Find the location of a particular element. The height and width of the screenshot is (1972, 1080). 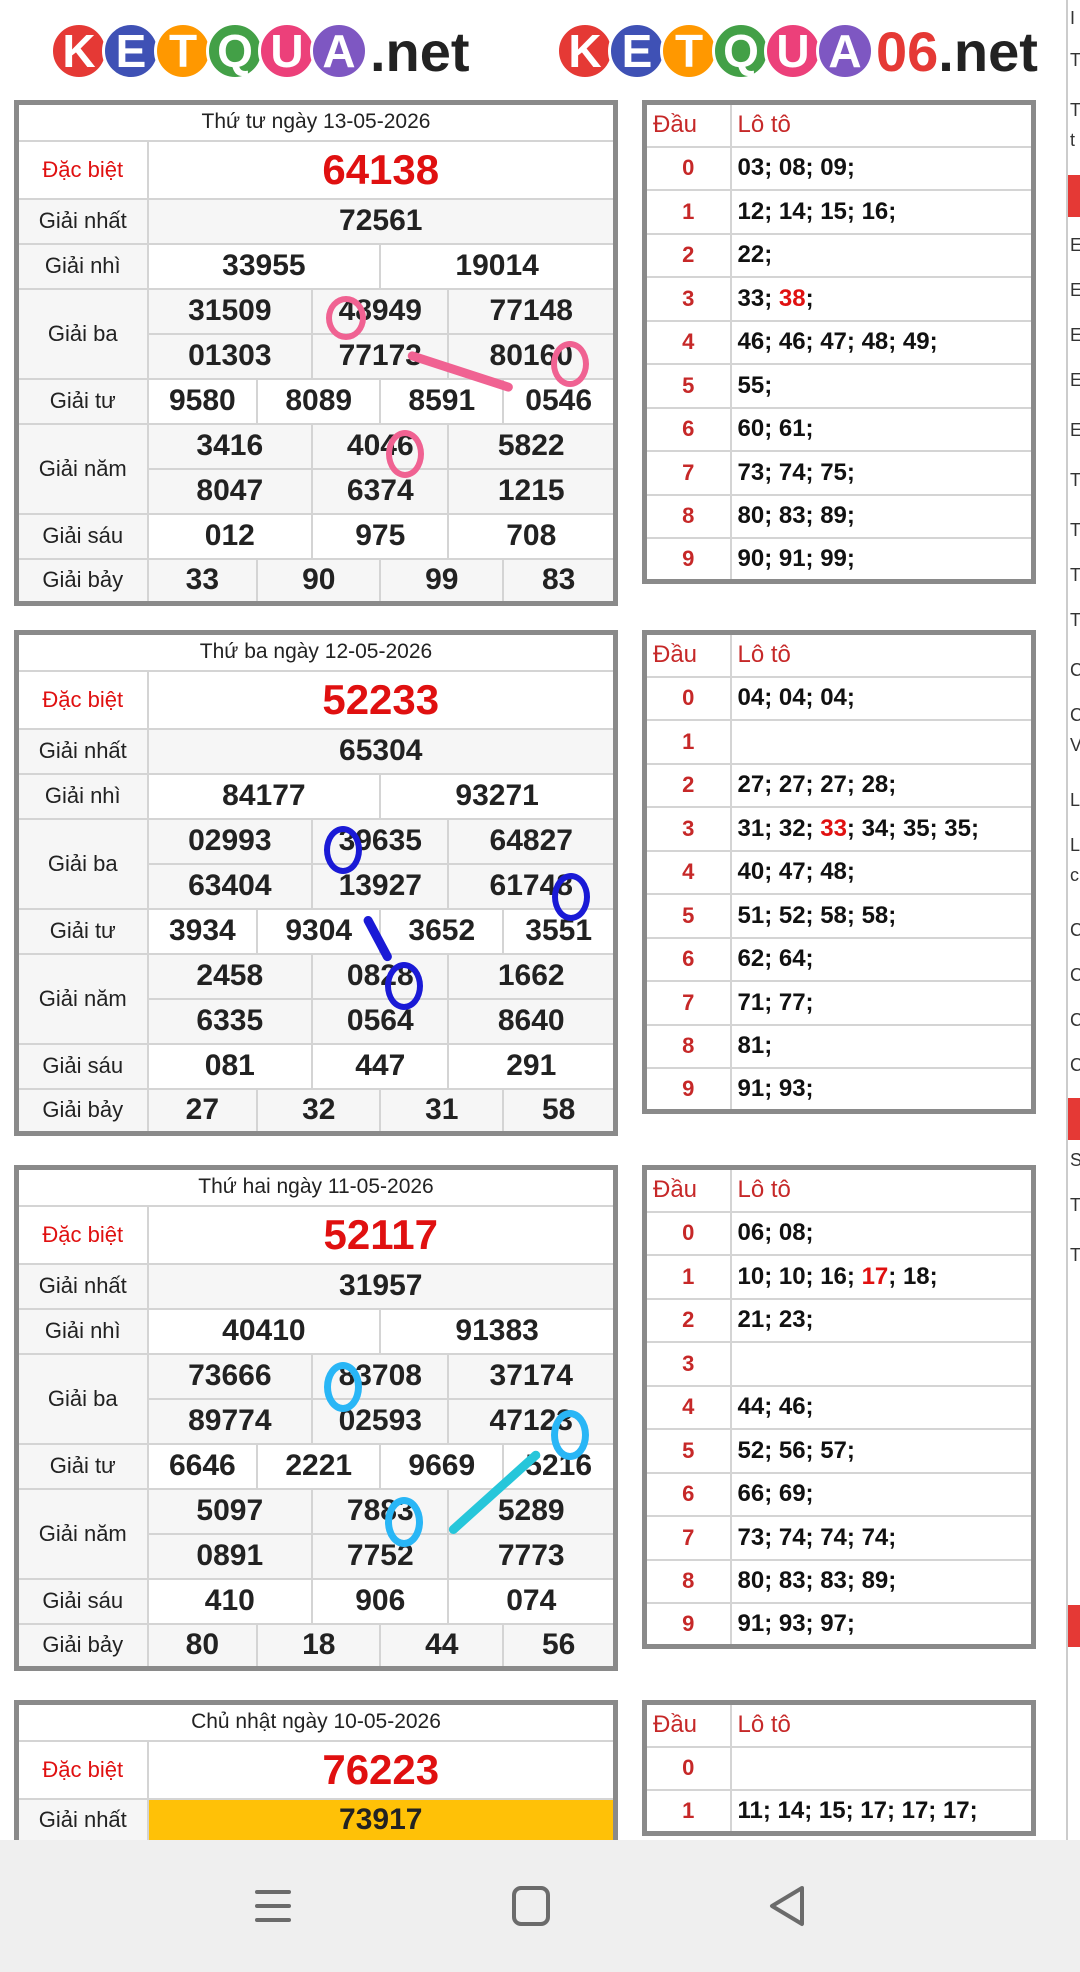

label-giai-bay: Giải bảy is located at coordinates (82, 1111).